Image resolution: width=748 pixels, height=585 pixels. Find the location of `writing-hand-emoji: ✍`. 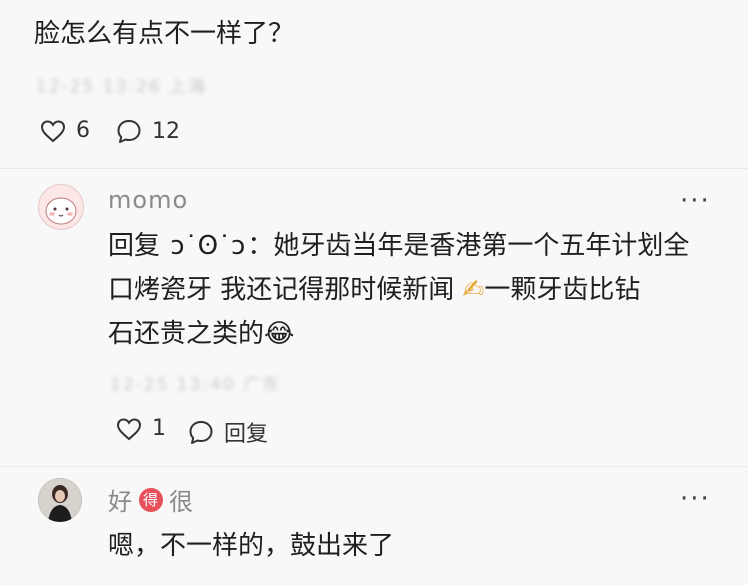

writing-hand-emoji: ✍ is located at coordinates (473, 290).